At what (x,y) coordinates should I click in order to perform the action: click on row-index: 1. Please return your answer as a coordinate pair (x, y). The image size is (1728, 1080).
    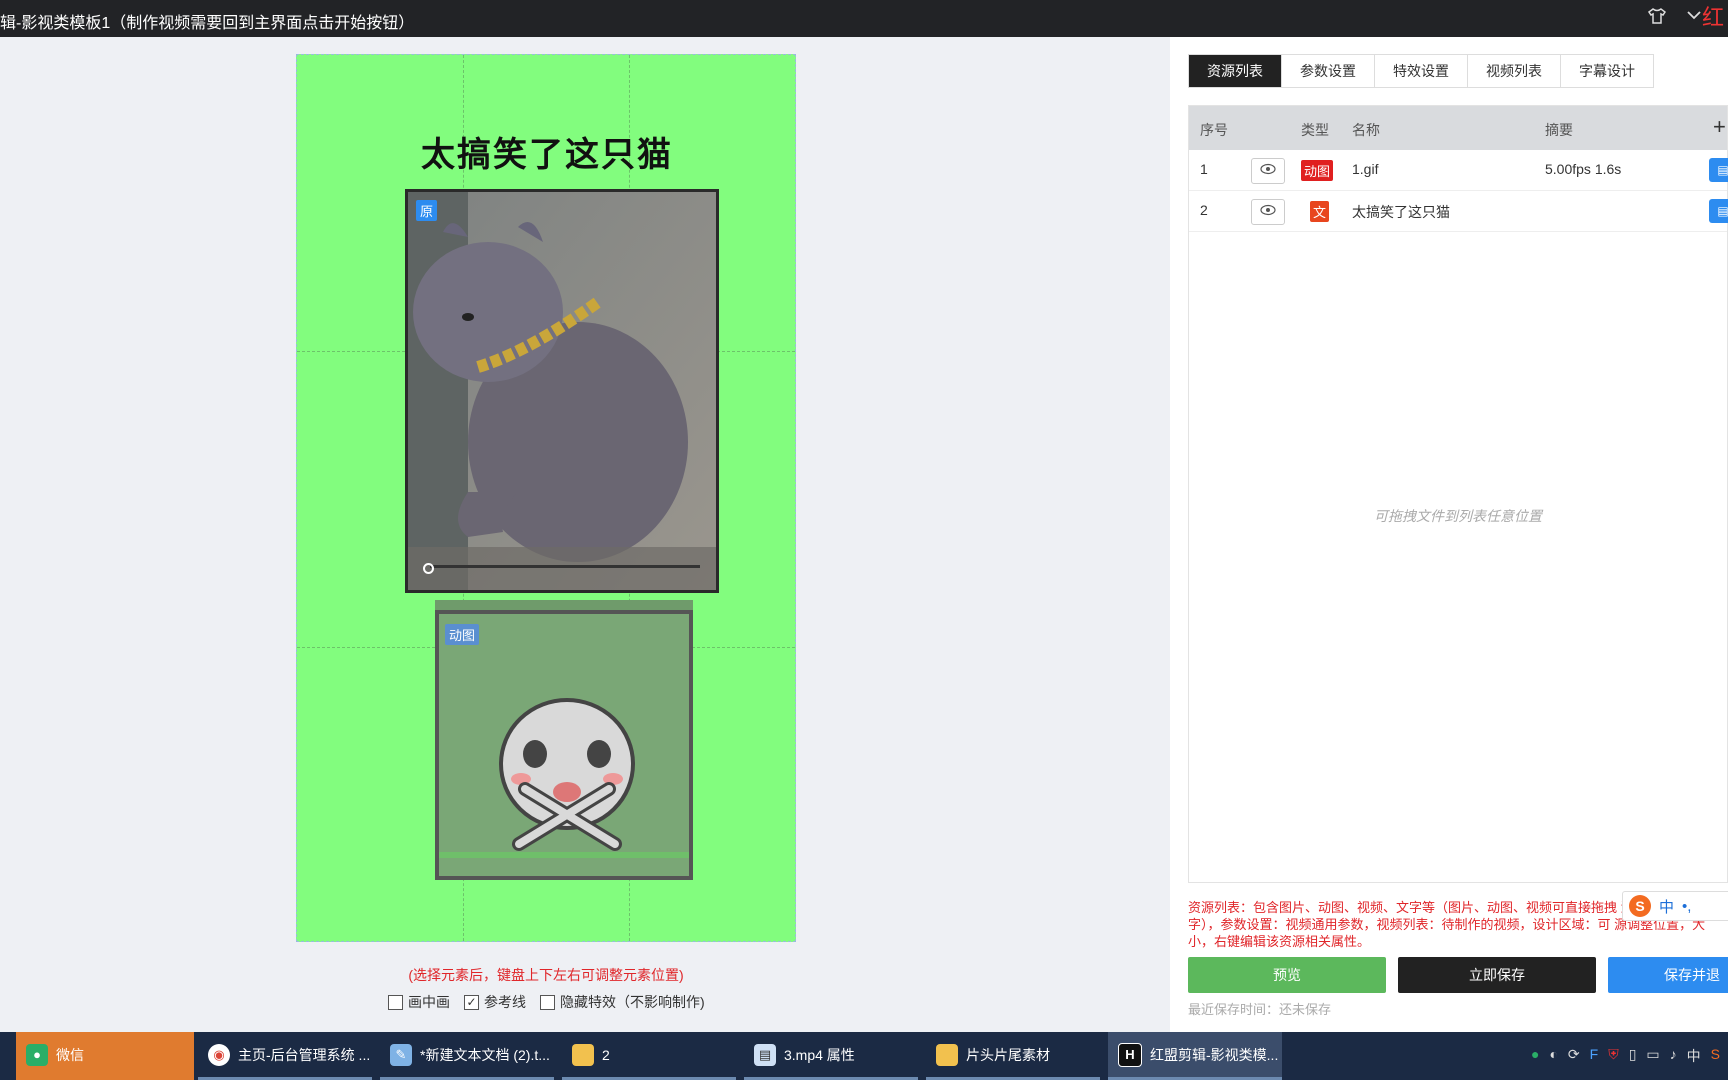
    Looking at the image, I should click on (1204, 169).